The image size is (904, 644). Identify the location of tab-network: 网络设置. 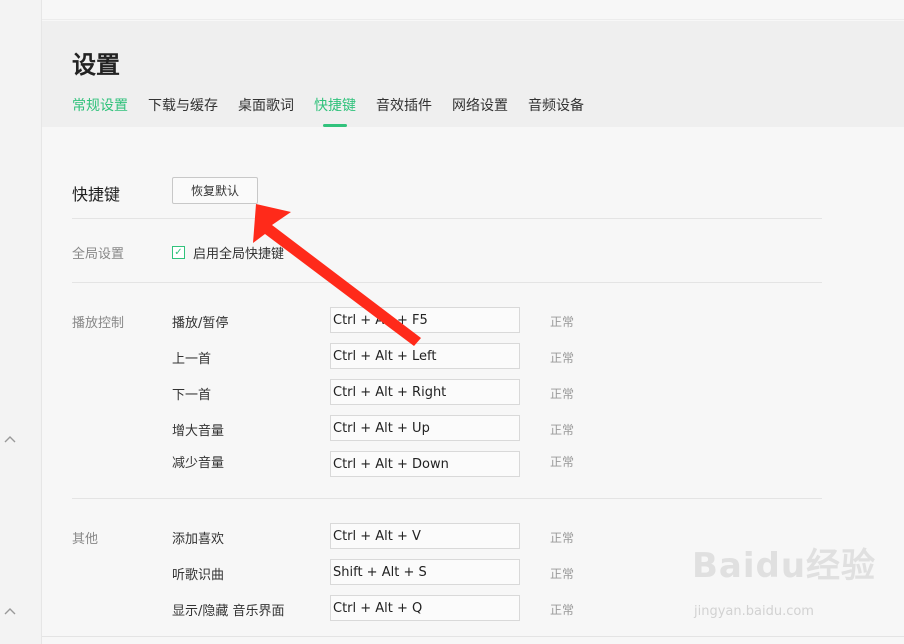
(480, 111).